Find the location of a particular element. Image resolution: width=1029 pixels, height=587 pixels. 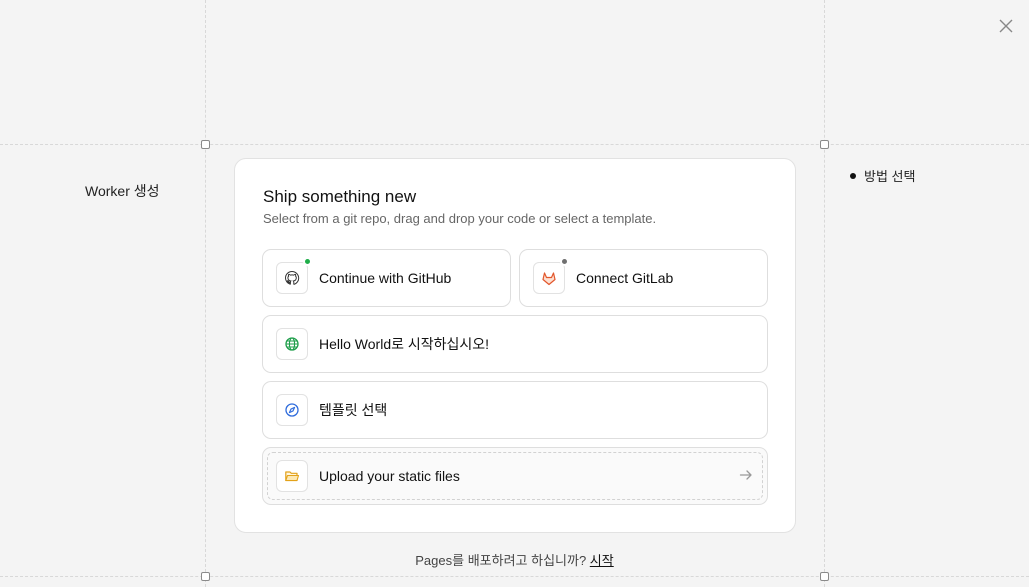

gitlab-icon is located at coordinates (549, 279).